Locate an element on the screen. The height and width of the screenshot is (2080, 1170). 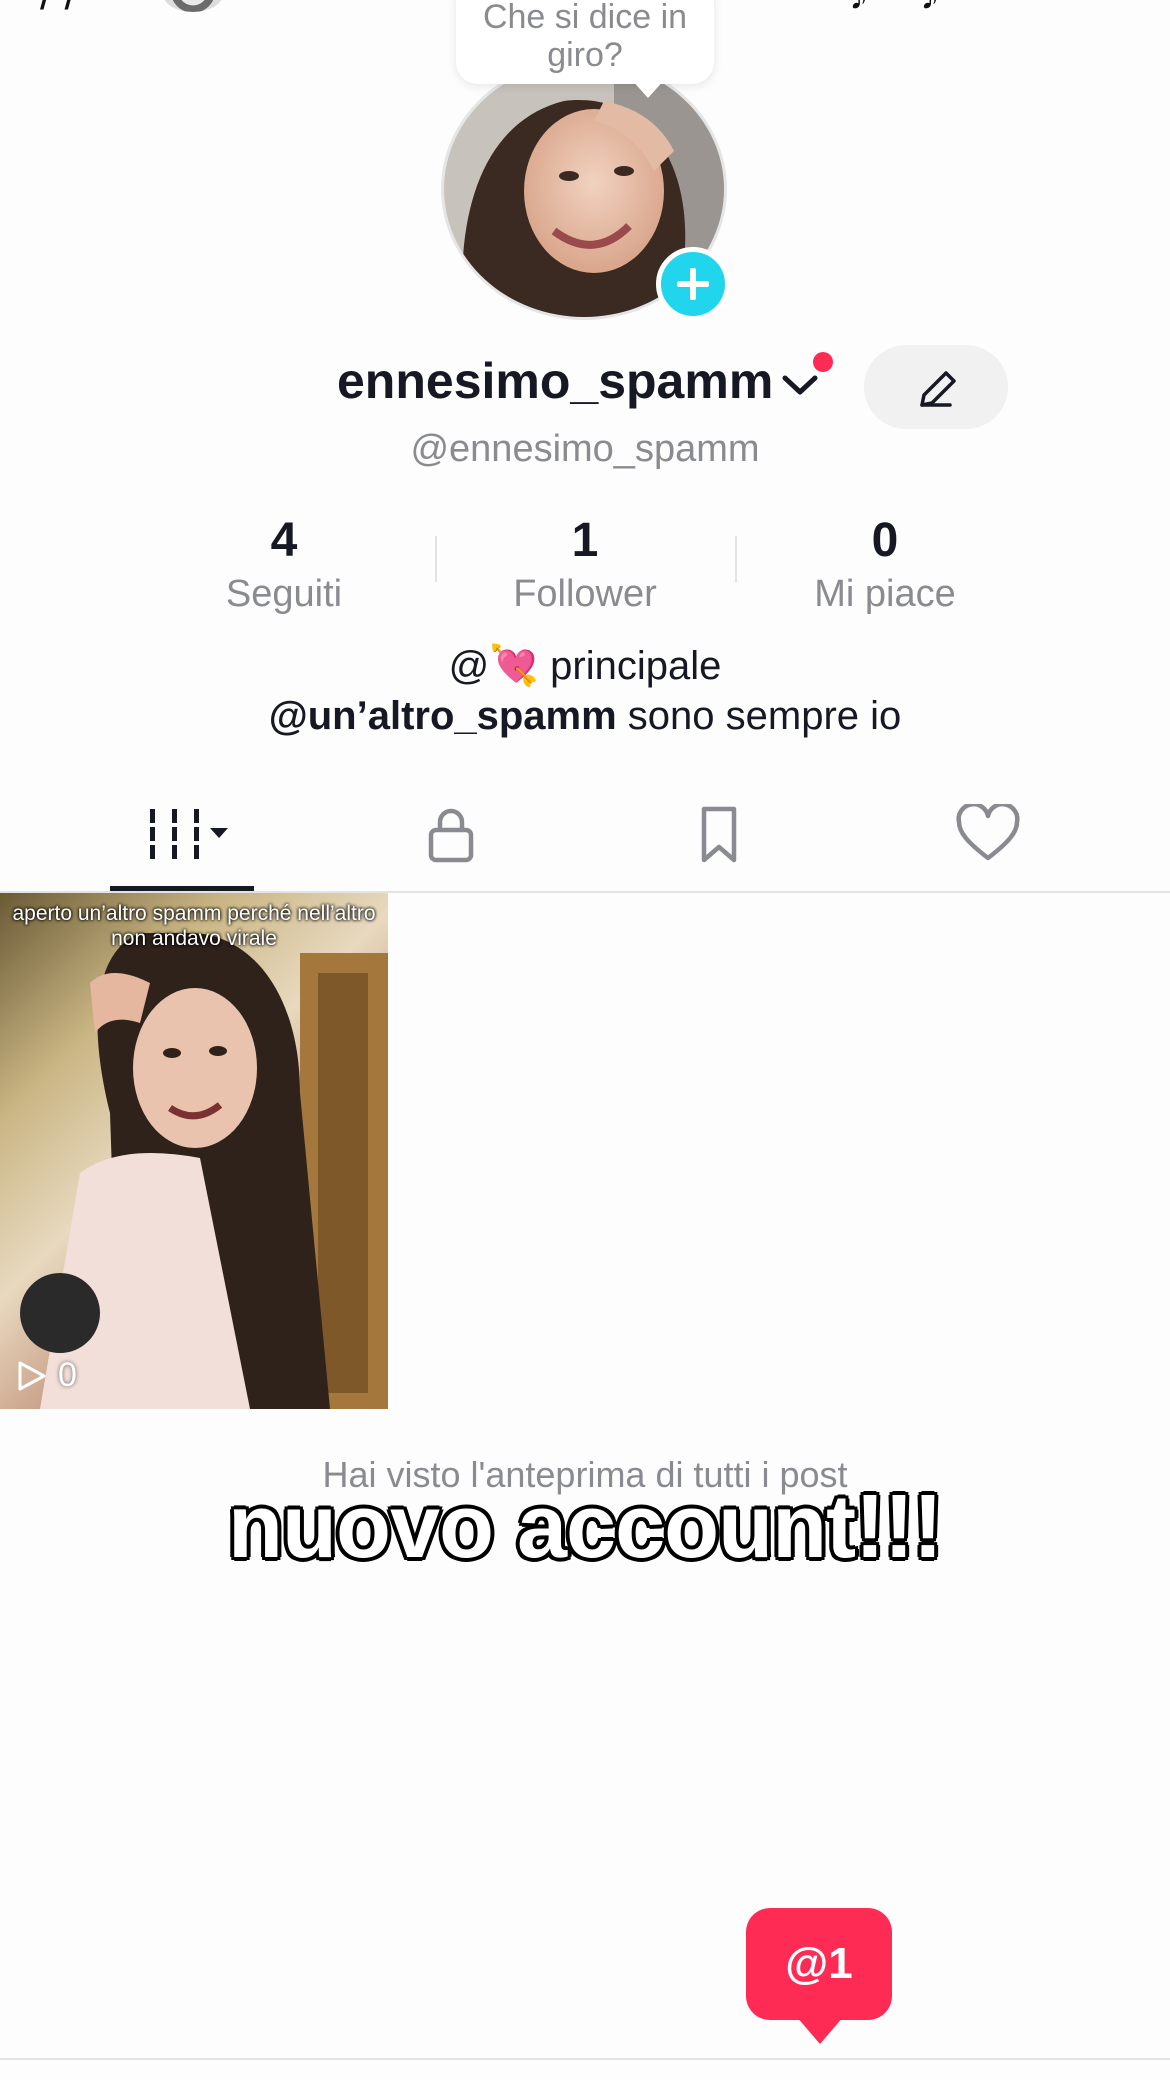
notification-dot is located at coordinates (823, 362).